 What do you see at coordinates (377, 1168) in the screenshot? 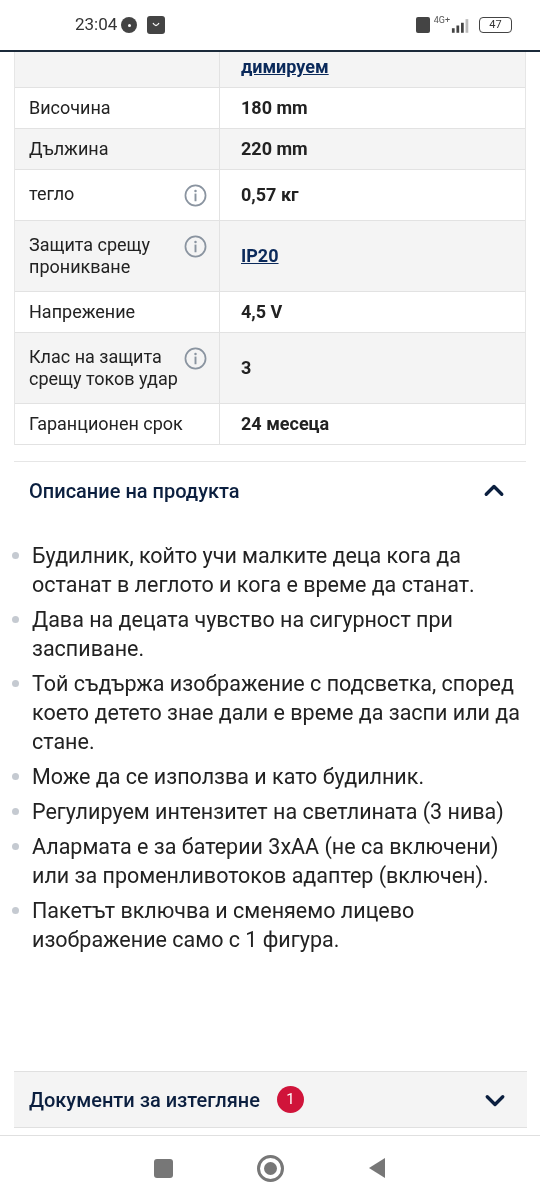
I see `back-button` at bounding box center [377, 1168].